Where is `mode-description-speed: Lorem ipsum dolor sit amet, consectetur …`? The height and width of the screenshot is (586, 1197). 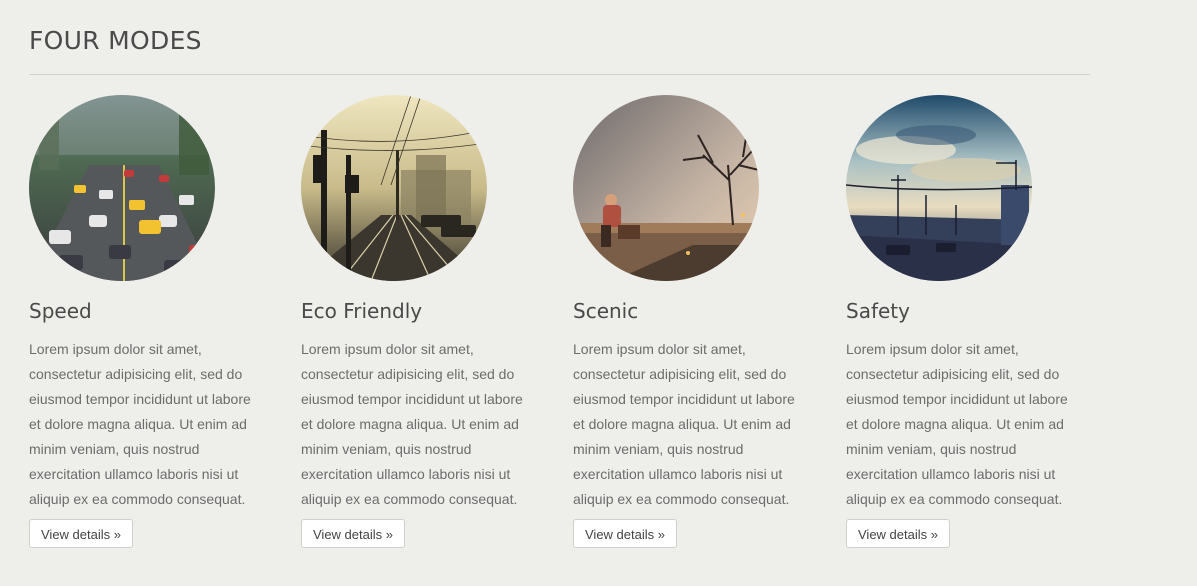 mode-description-speed: Lorem ipsum dolor sit amet, consectetur … is located at coordinates (140, 424).